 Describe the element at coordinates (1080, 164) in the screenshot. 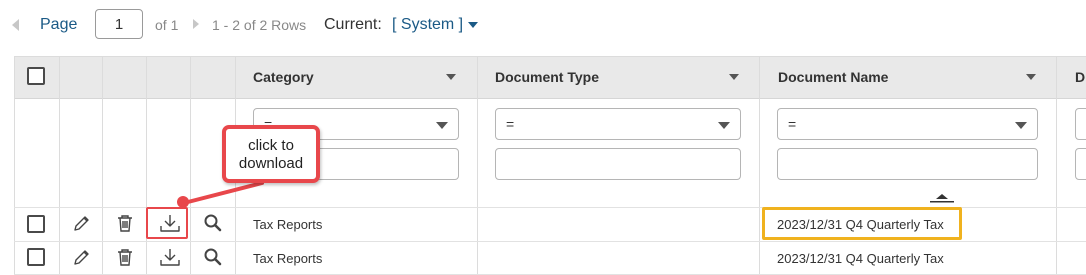

I see `next-column-filter-input` at that location.